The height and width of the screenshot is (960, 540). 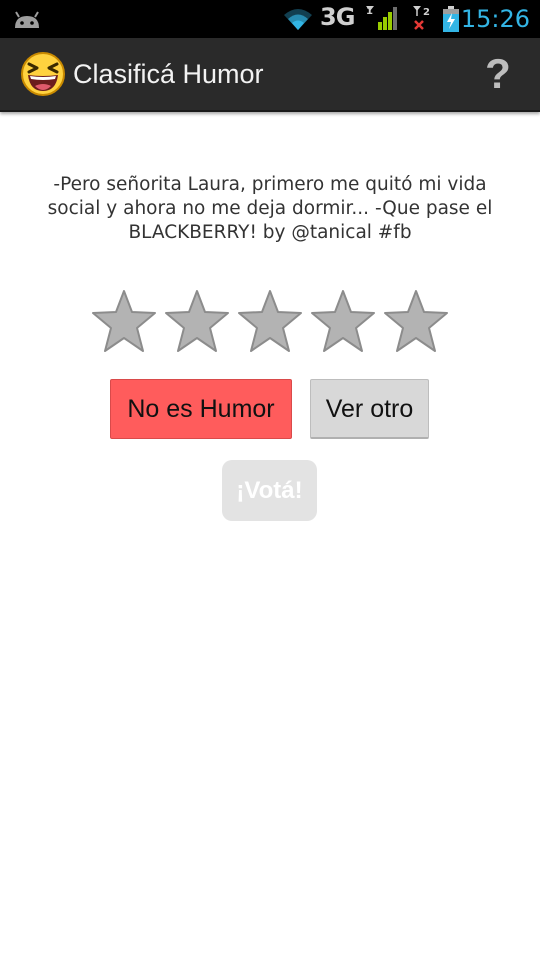 What do you see at coordinates (269, 490) in the screenshot?
I see `vota-button: ¡Votá!` at bounding box center [269, 490].